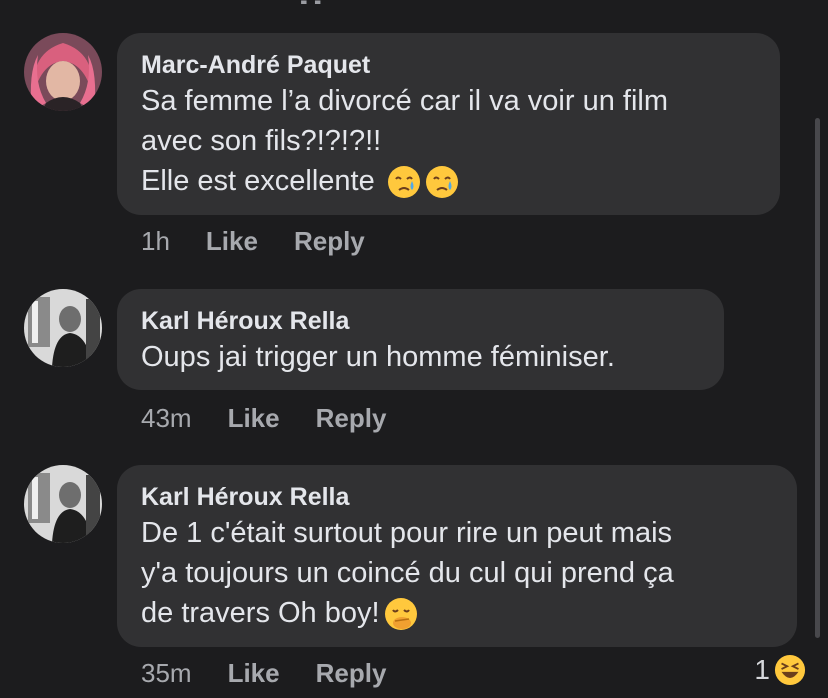 Image resolution: width=828 pixels, height=698 pixels. Describe the element at coordinates (401, 614) in the screenshot. I see `hand-over-mouth-icon` at that location.